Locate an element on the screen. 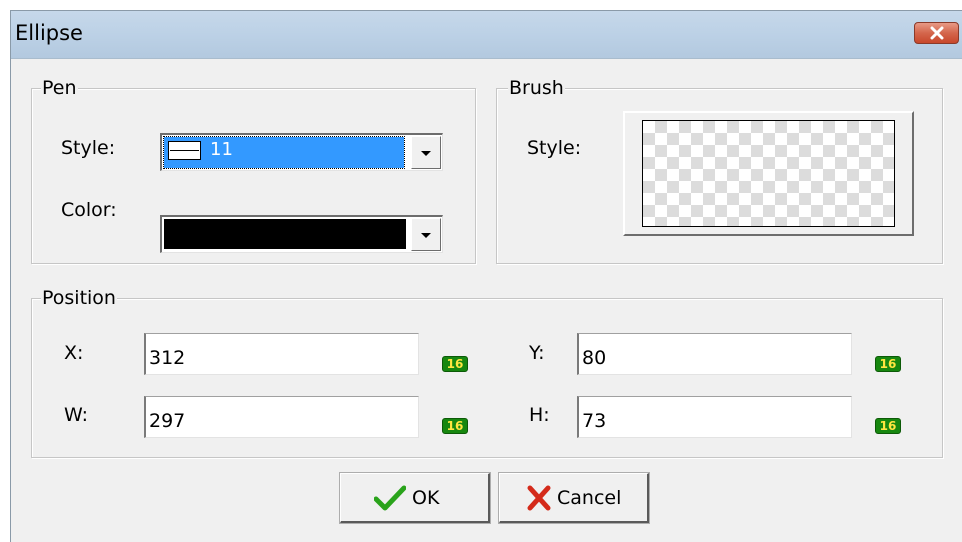  pen-style-dropdown: 11 is located at coordinates (301, 152).